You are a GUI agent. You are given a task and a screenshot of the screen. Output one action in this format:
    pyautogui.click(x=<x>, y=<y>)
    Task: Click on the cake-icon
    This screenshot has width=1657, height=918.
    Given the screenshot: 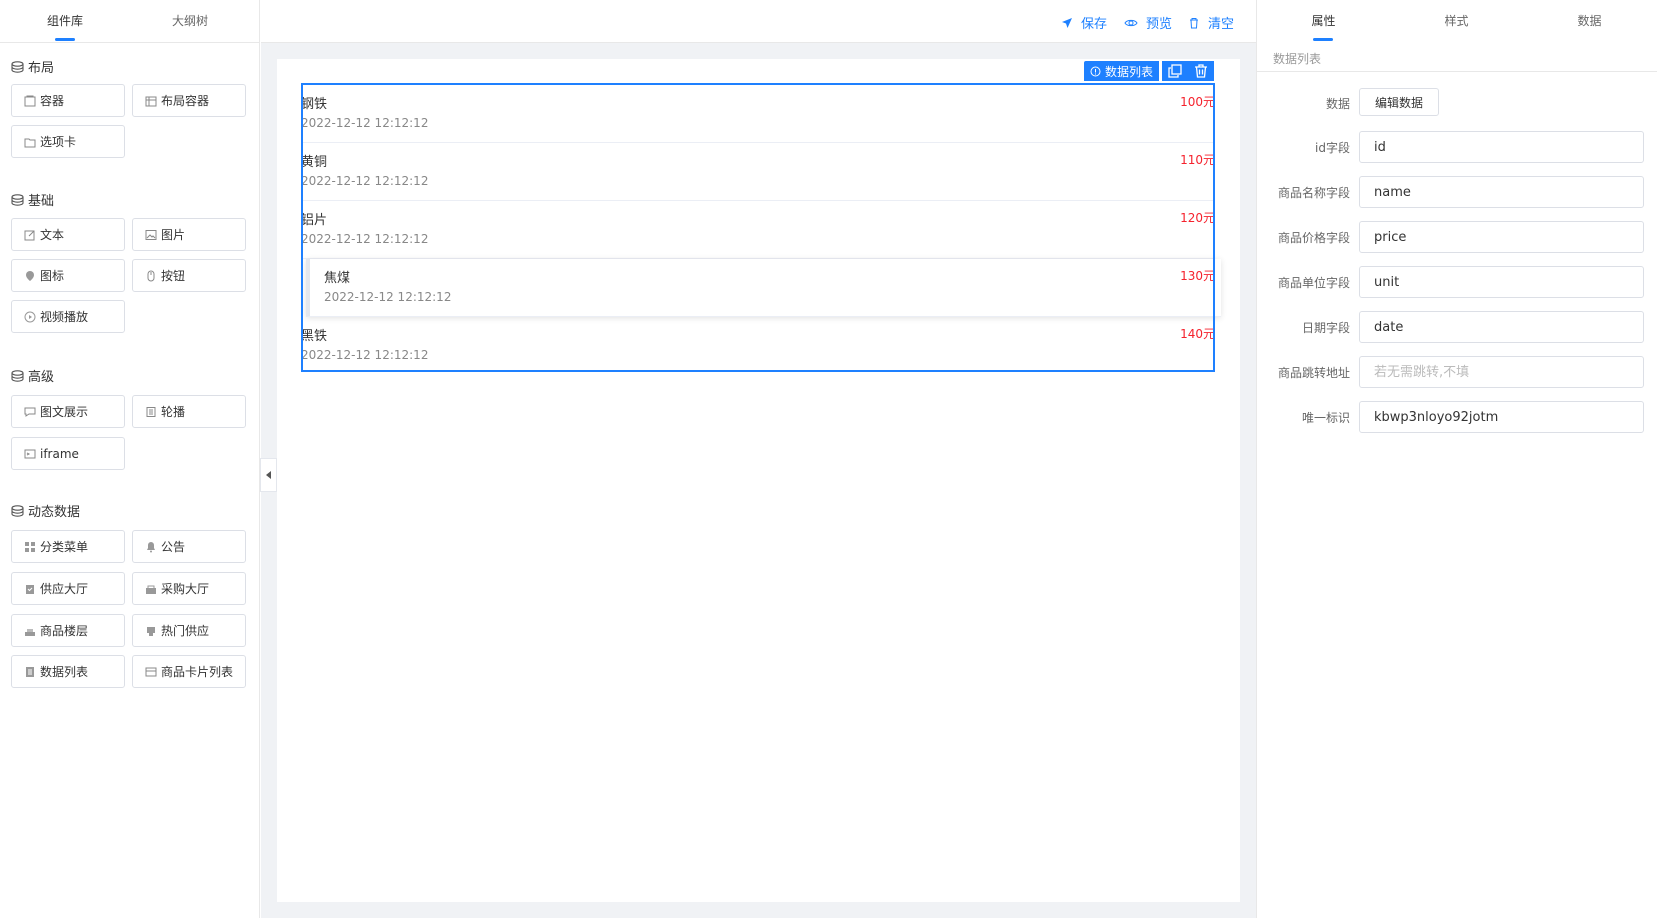 What is the action you would take?
    pyautogui.click(x=30, y=632)
    